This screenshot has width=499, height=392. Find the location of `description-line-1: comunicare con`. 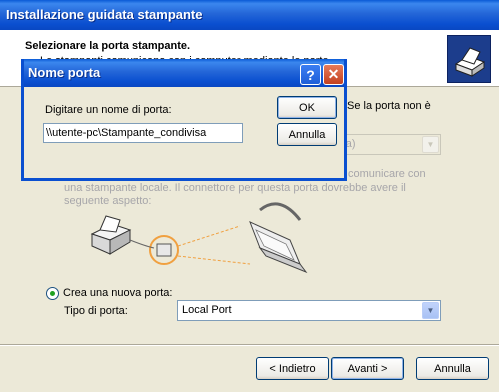

description-line-1: comunicare con is located at coordinates (387, 174).